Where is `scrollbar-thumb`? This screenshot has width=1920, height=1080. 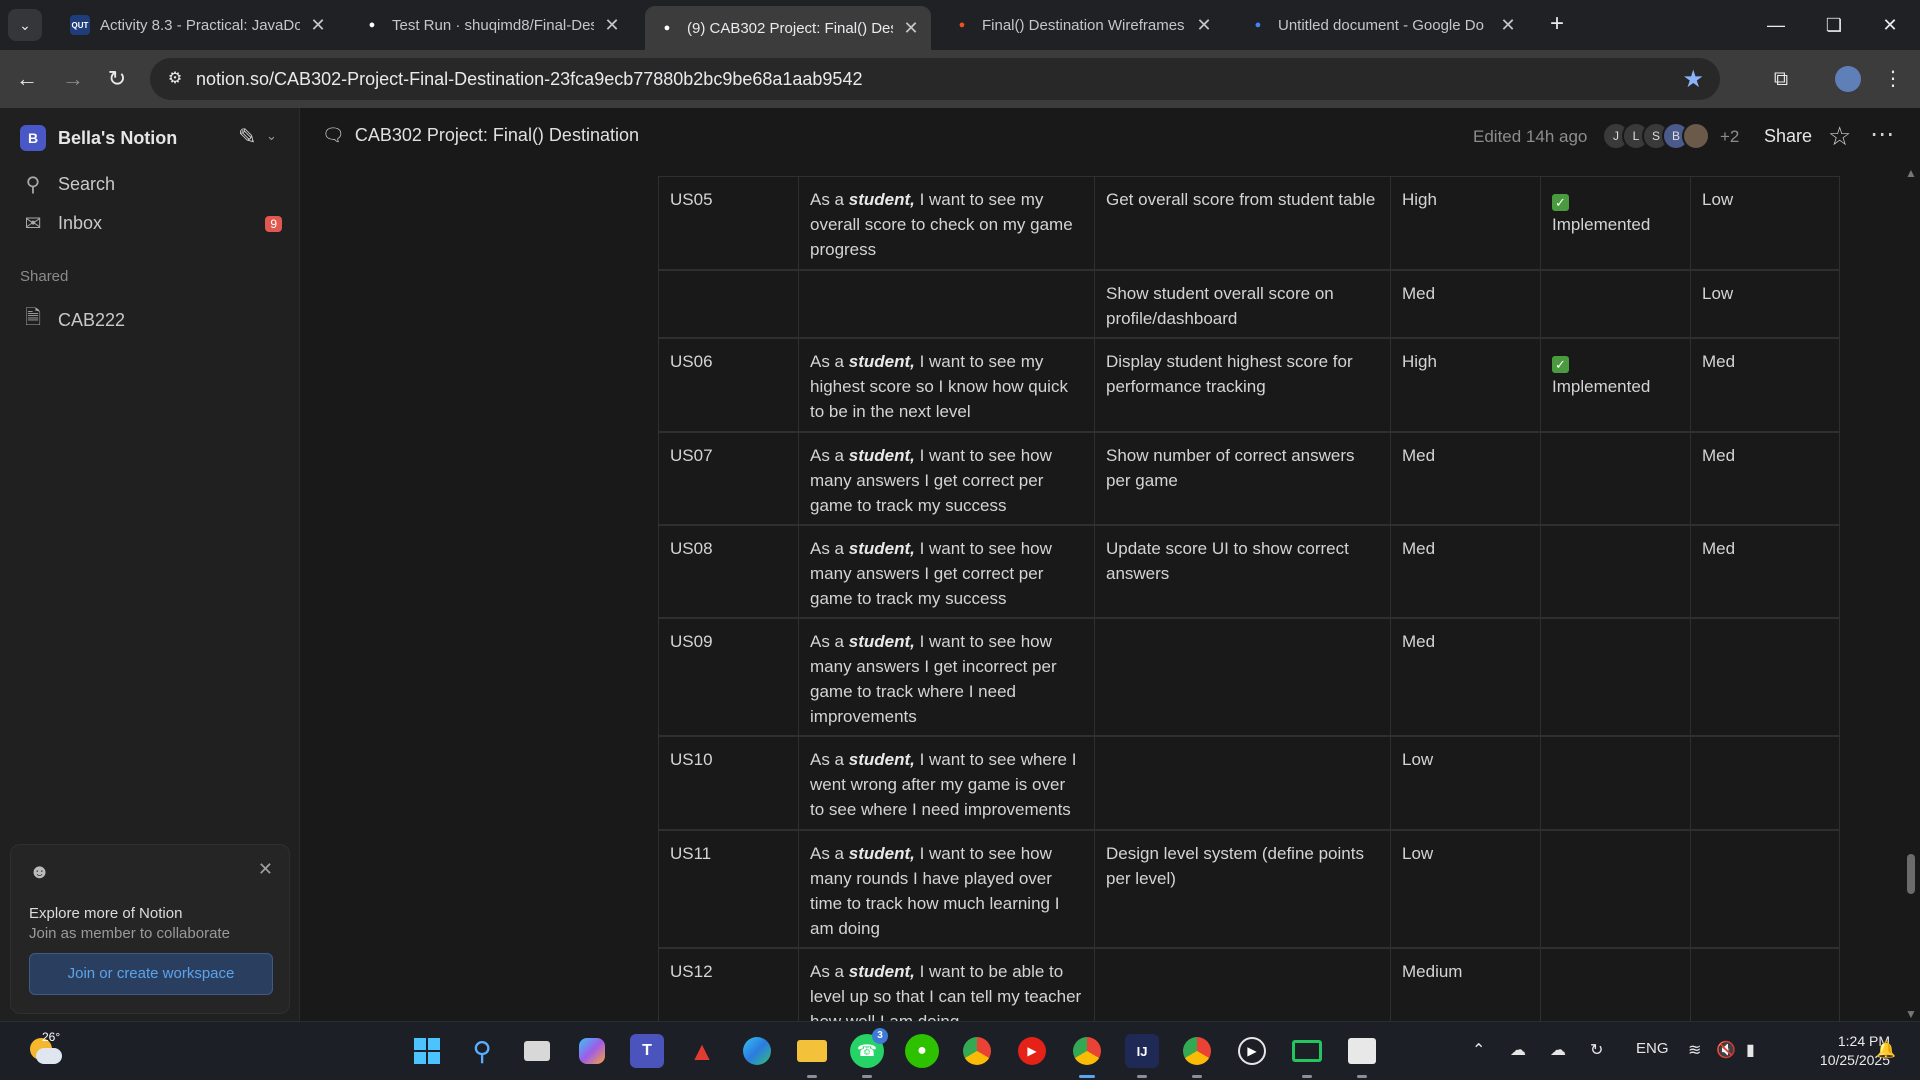
scrollbar-thumb is located at coordinates (1911, 874).